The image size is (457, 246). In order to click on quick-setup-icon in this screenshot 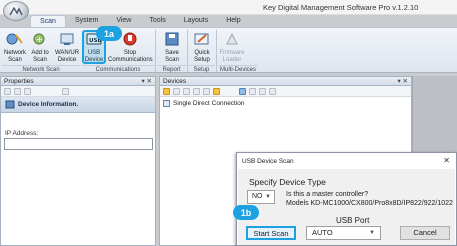, I will do `click(202, 39)`.